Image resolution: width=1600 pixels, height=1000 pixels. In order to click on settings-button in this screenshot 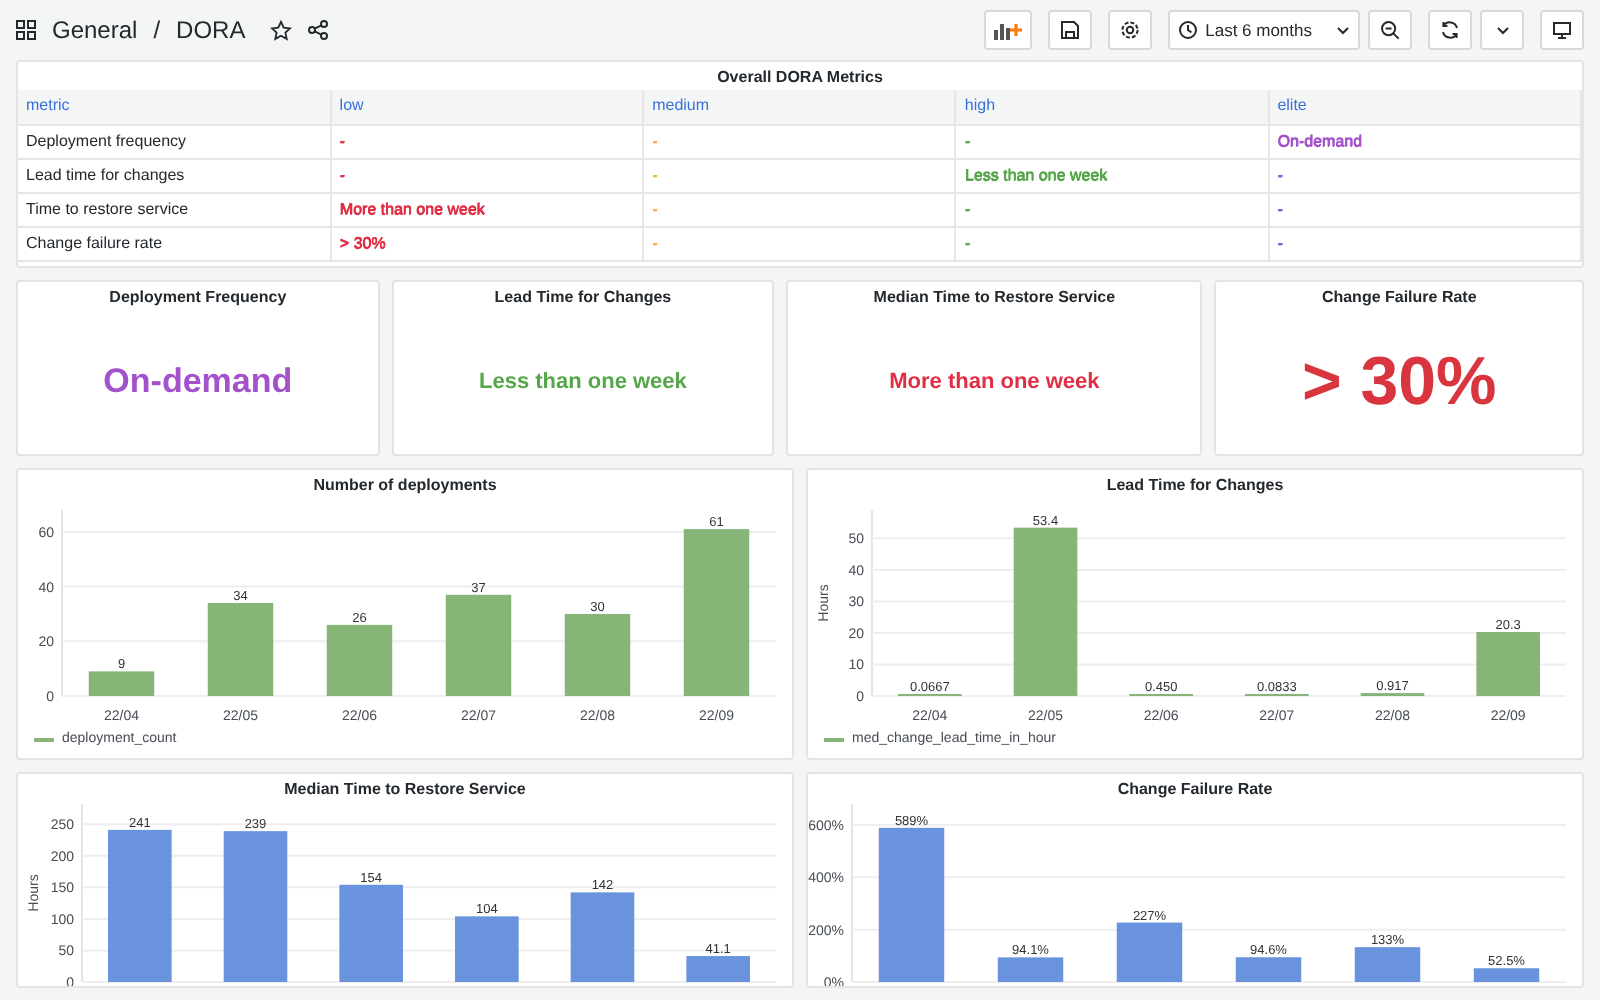, I will do `click(1129, 30)`.